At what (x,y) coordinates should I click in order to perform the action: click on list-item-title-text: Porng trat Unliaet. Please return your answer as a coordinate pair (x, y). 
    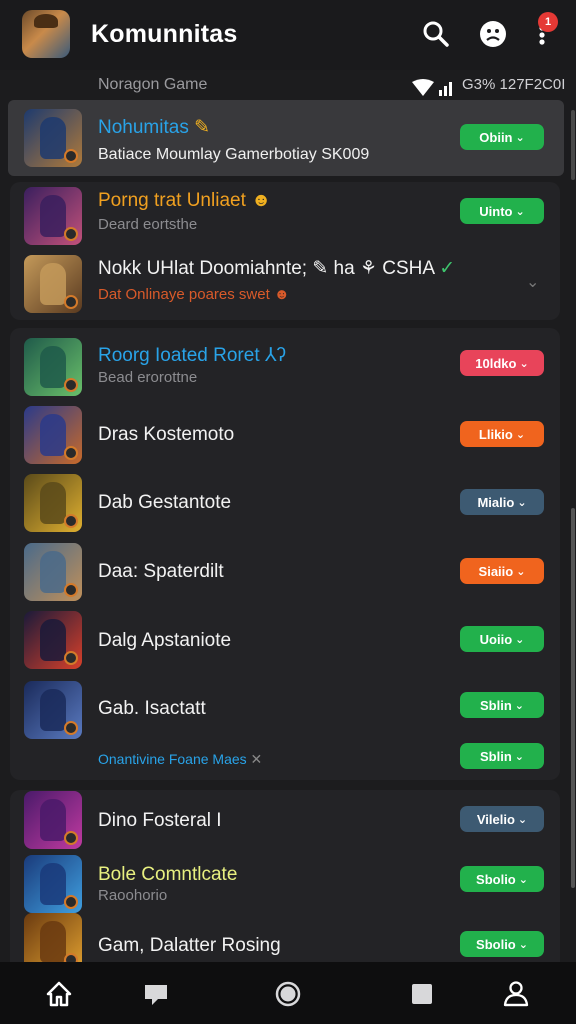
    Looking at the image, I should click on (172, 200).